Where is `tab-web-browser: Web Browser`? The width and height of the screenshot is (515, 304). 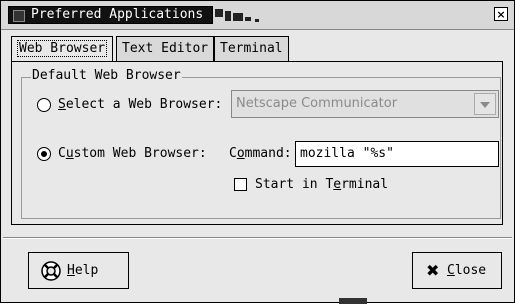 tab-web-browser: Web Browser is located at coordinates (62, 49).